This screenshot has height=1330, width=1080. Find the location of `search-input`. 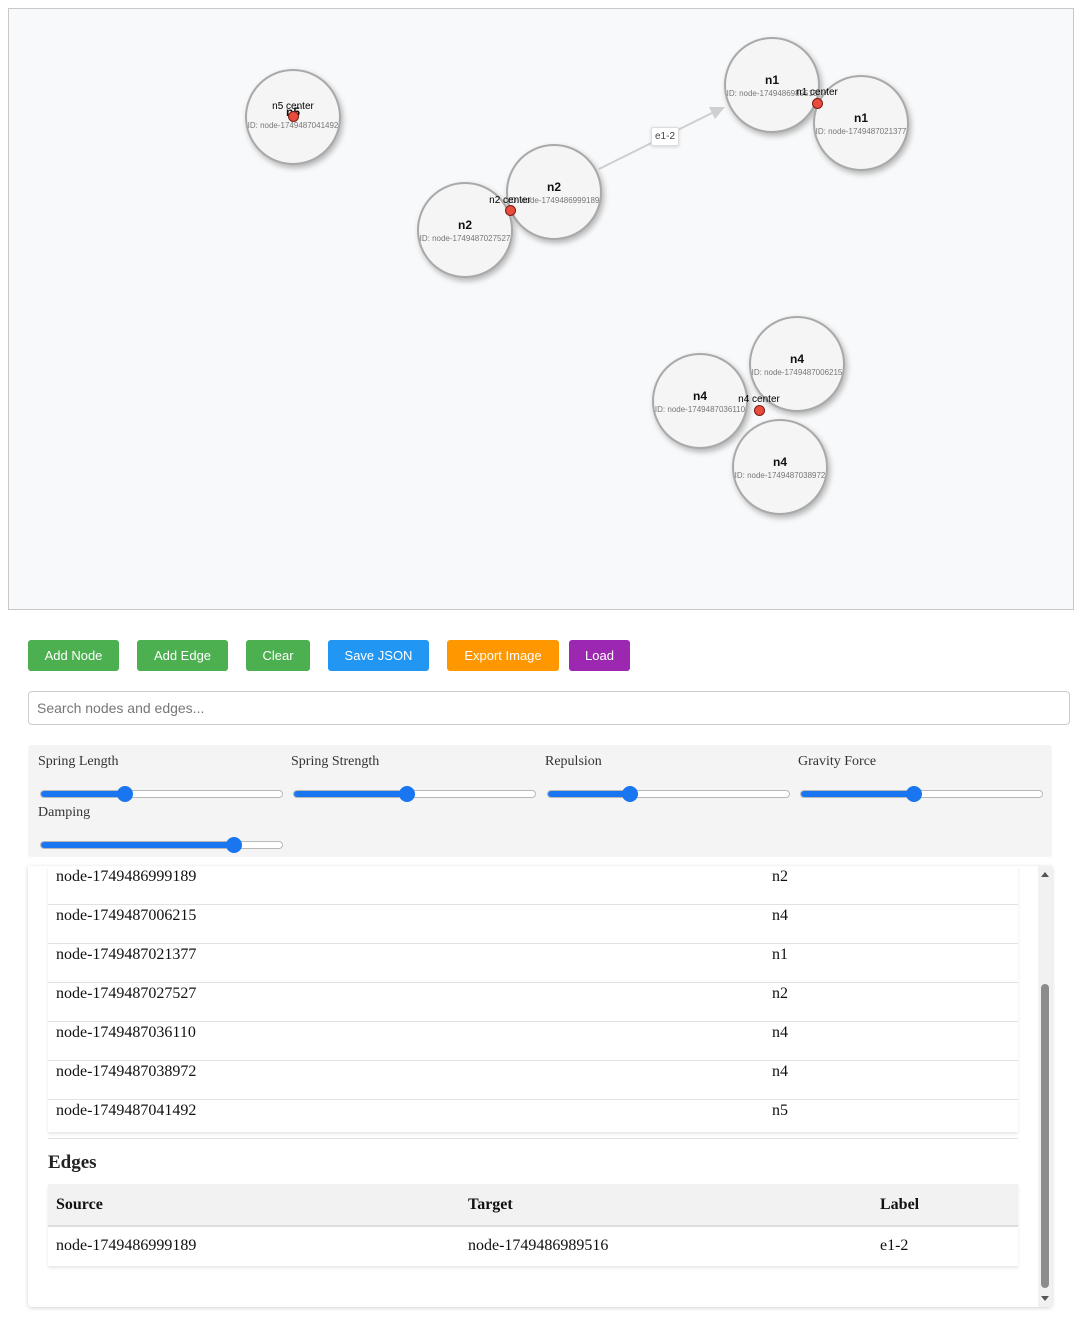

search-input is located at coordinates (549, 708).